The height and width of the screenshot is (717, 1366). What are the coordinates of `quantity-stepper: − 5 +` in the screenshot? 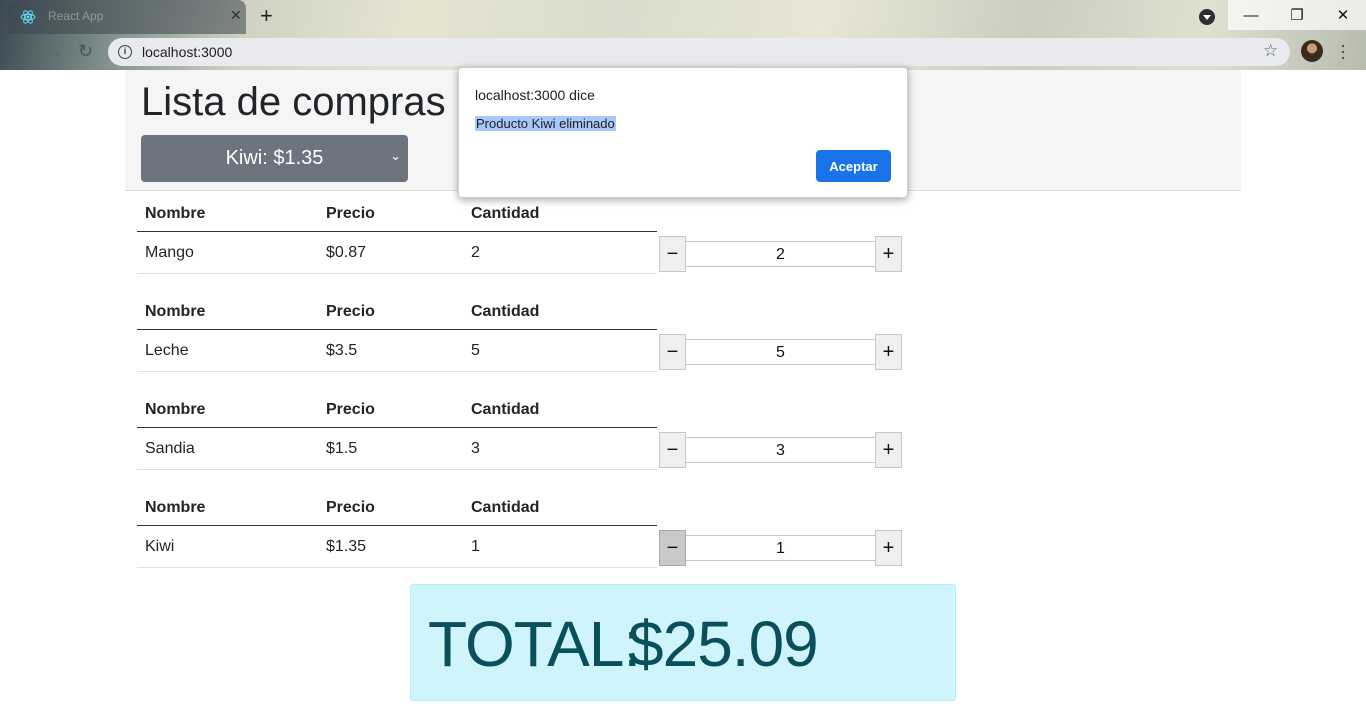 It's located at (780, 352).